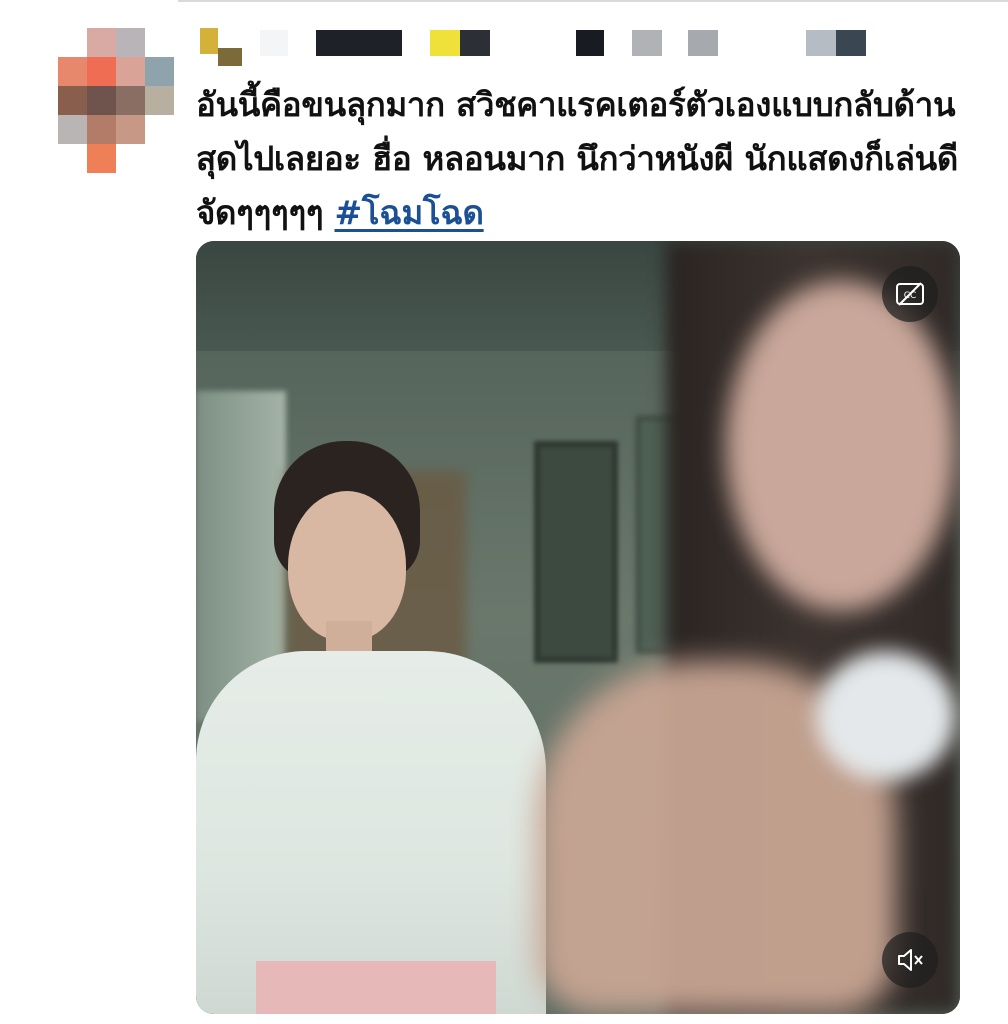 The width and height of the screenshot is (1008, 1024). I want to click on hashtag-link: #โฉมโฉด, so click(409, 212).